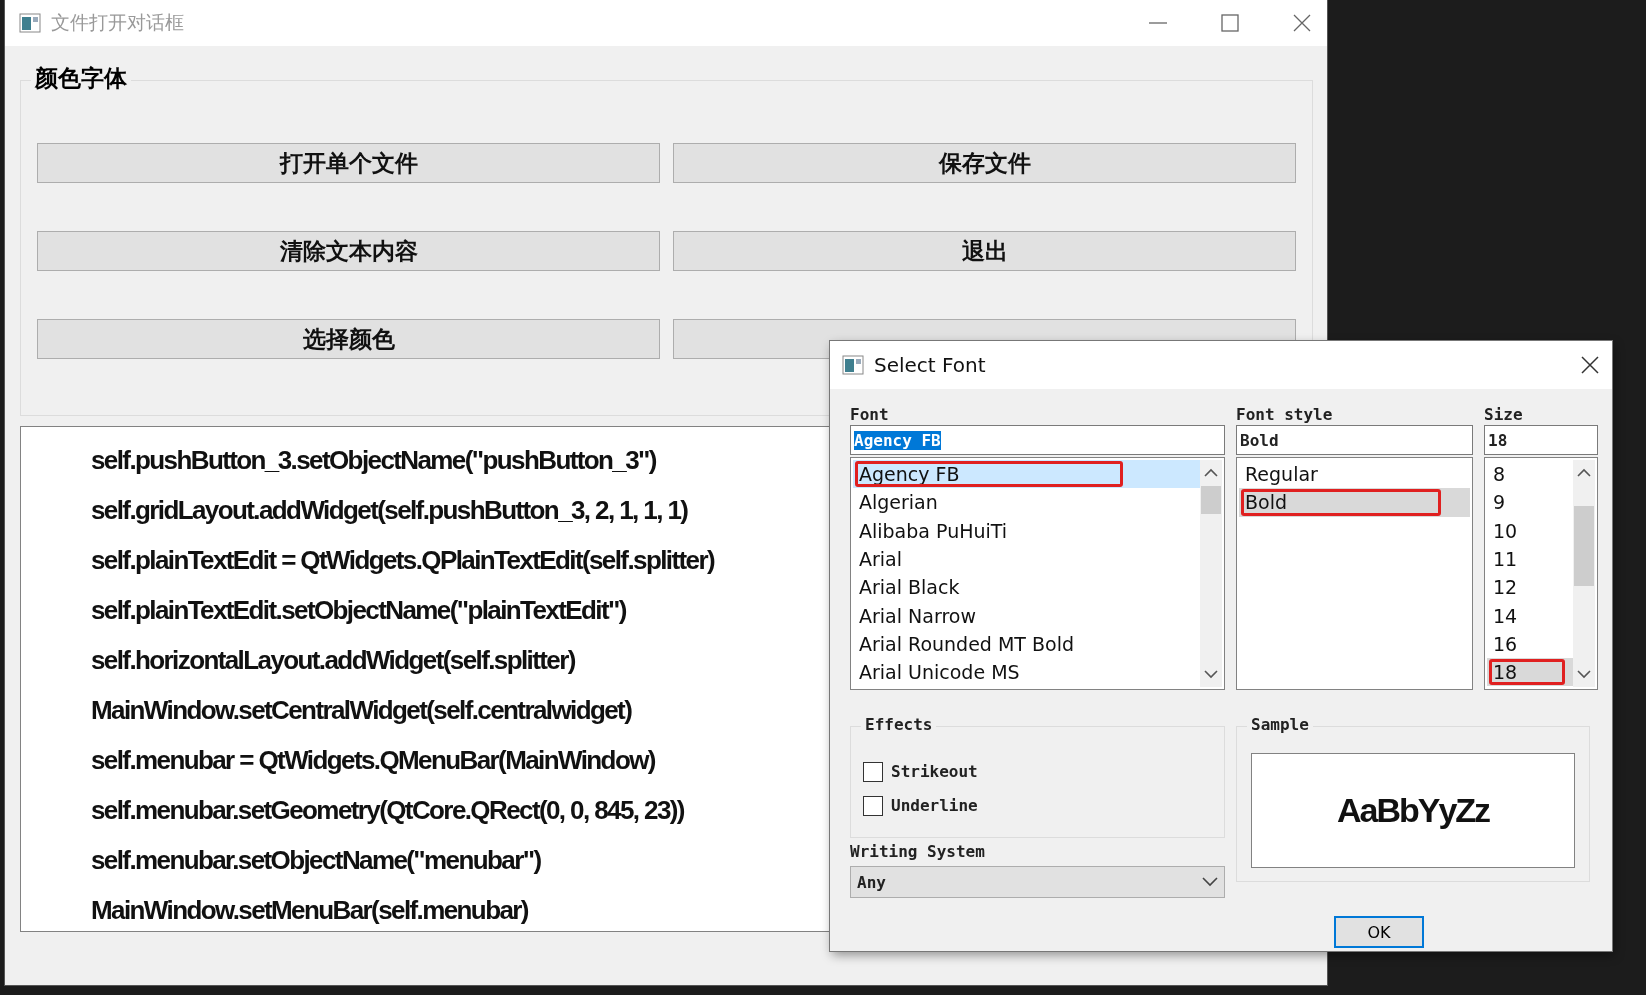 This screenshot has height=995, width=1646. What do you see at coordinates (1037, 882) in the screenshot?
I see `writing-system-dropdown: Any` at bounding box center [1037, 882].